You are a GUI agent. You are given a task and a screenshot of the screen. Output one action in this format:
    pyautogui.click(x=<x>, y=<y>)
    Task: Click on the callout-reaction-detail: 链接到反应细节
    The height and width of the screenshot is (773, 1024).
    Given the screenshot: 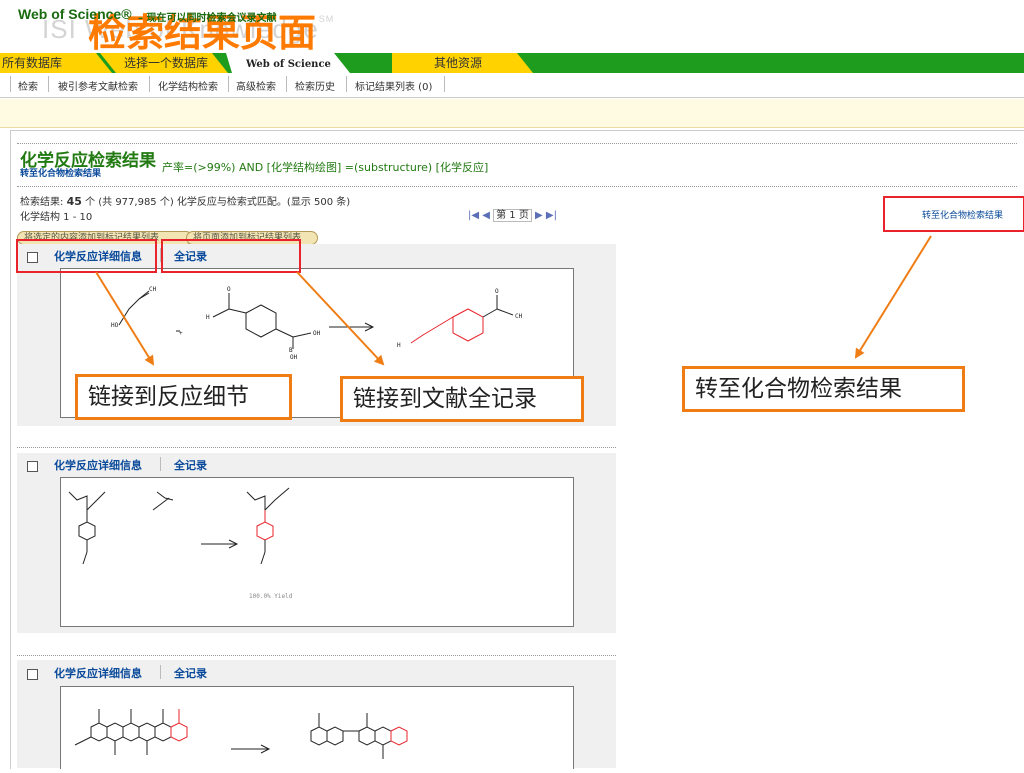 What is the action you would take?
    pyautogui.click(x=183, y=397)
    